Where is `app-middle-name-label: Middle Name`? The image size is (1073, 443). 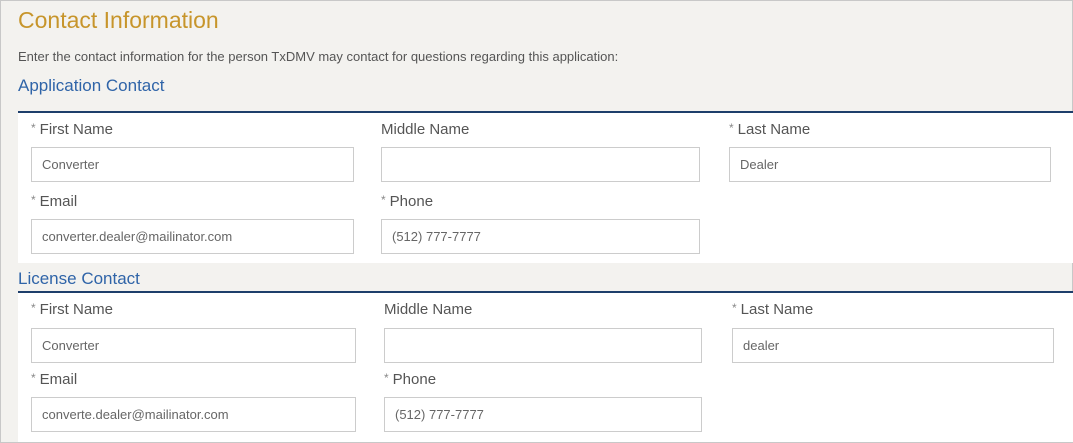
app-middle-name-label: Middle Name is located at coordinates (425, 129).